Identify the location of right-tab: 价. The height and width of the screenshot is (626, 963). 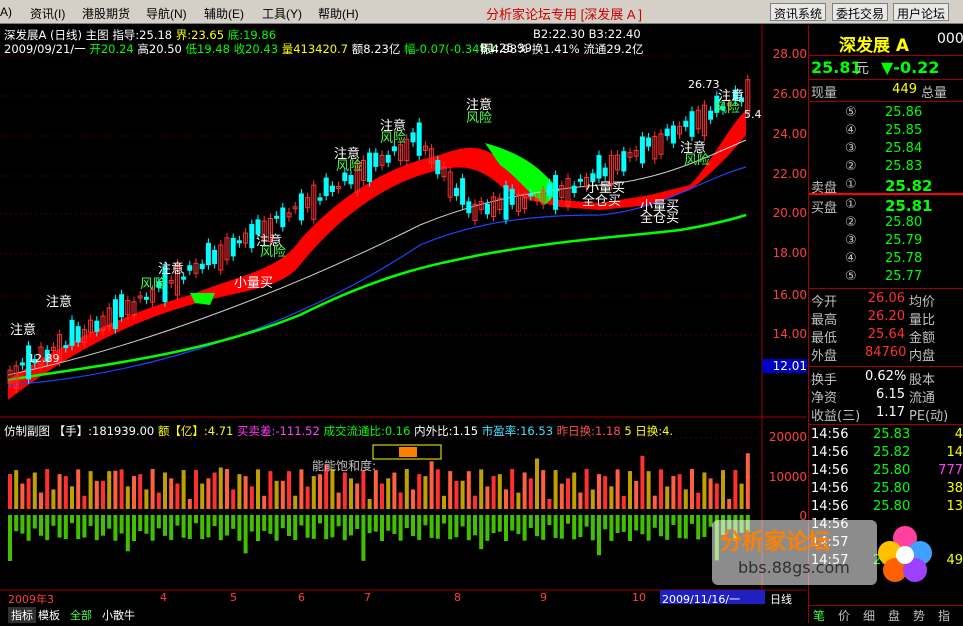
(844, 615).